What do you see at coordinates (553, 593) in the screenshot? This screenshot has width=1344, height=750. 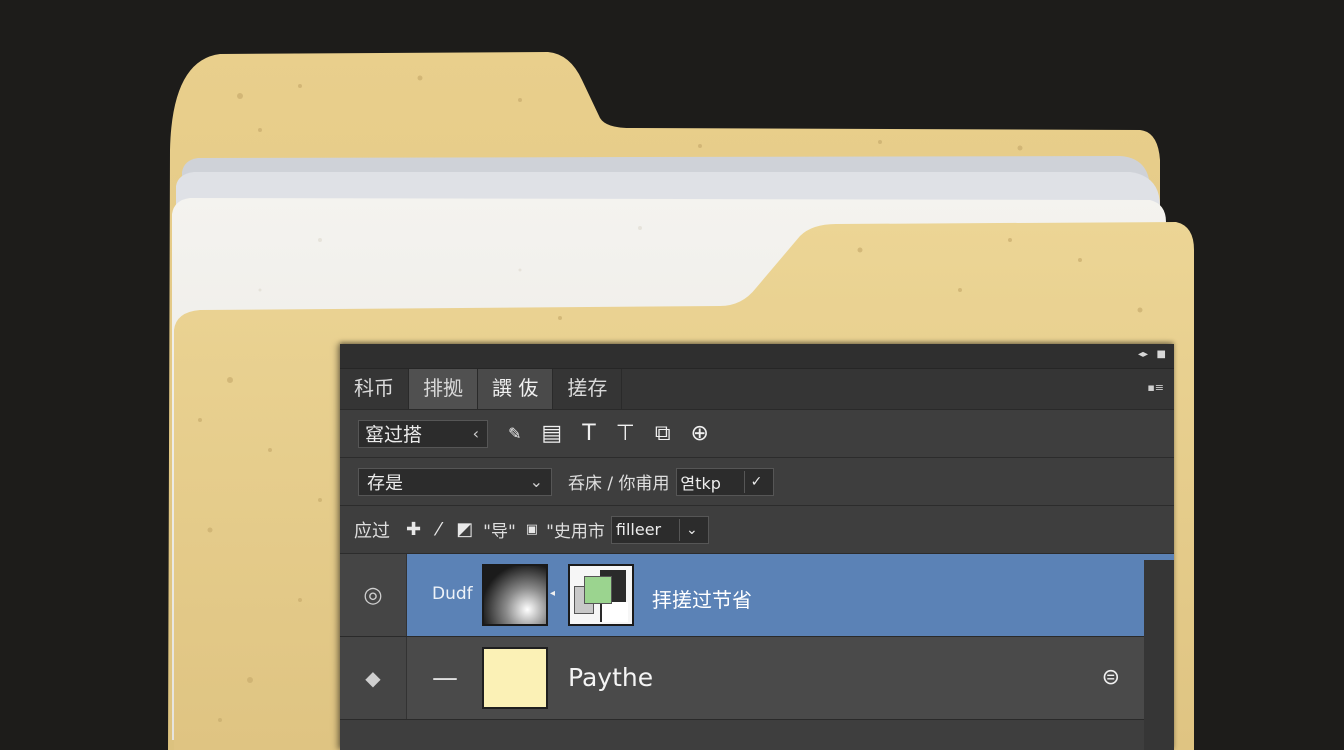 I see `link-icon: ◂` at bounding box center [553, 593].